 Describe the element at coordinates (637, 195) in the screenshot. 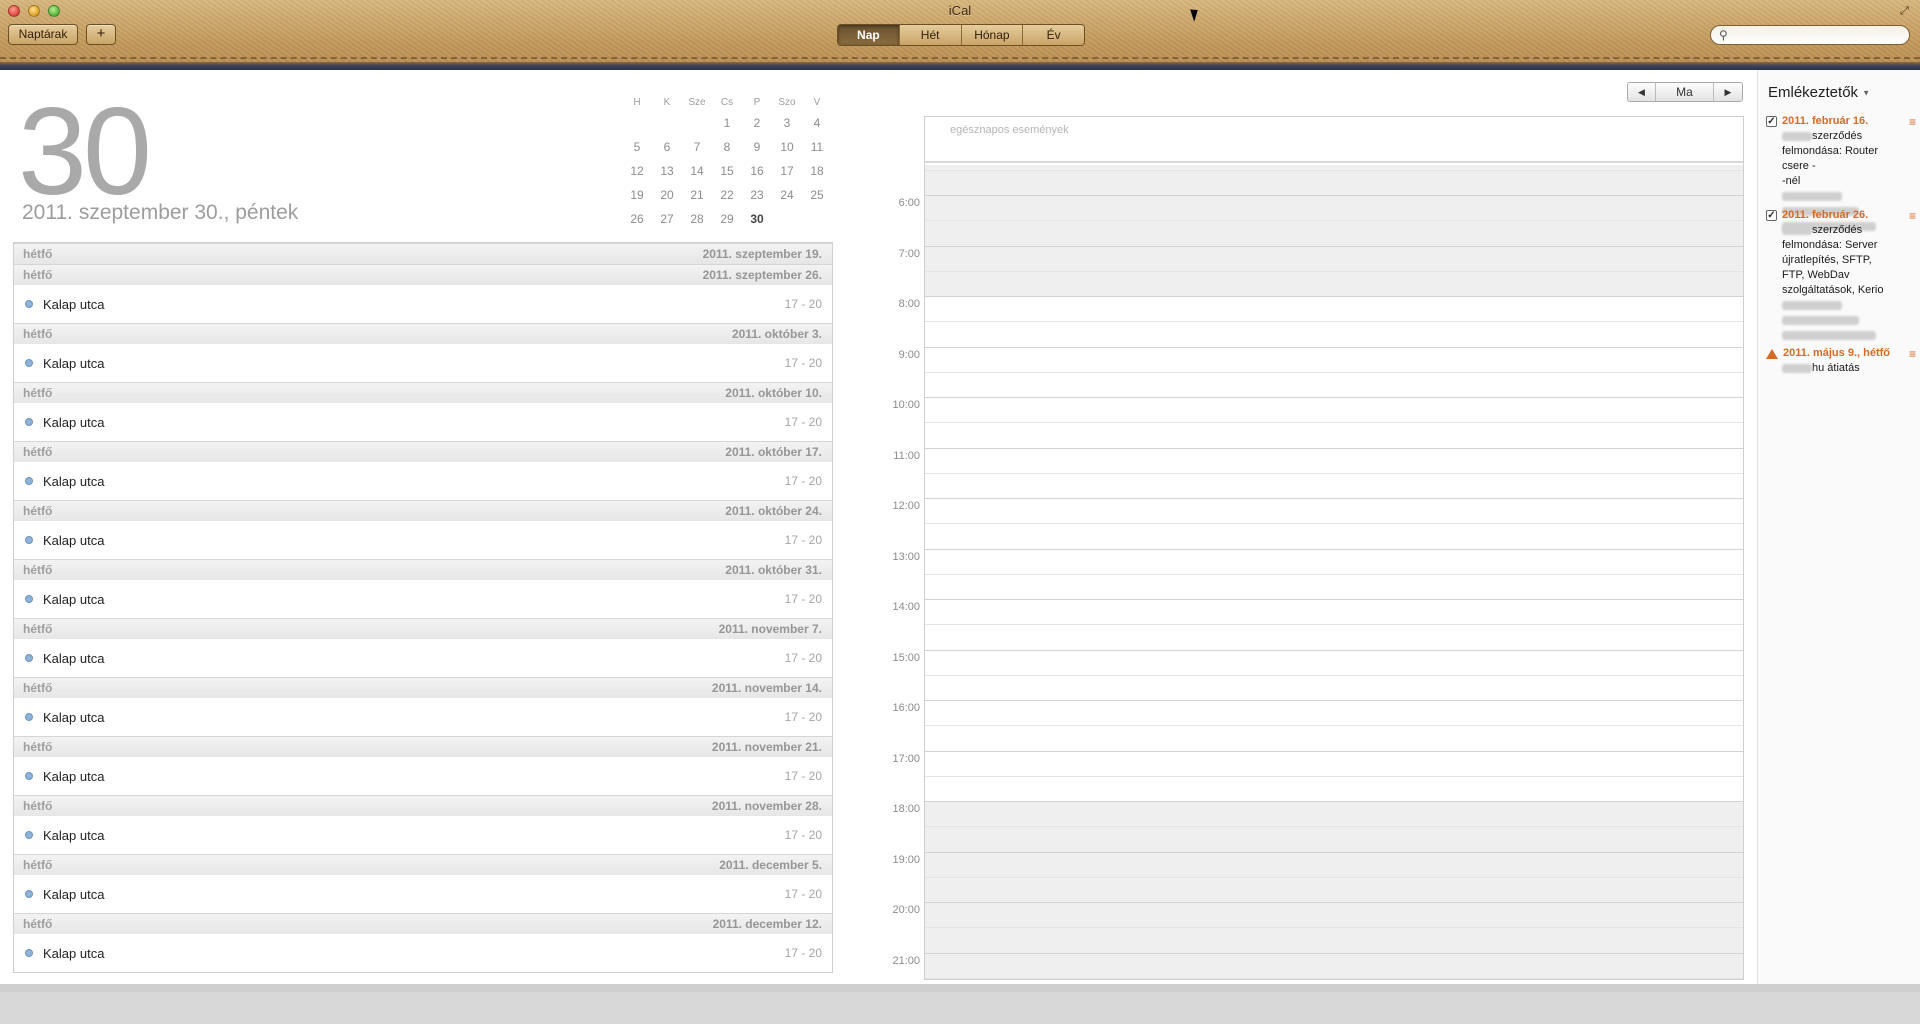

I see `mini-calendar-day: 19` at that location.